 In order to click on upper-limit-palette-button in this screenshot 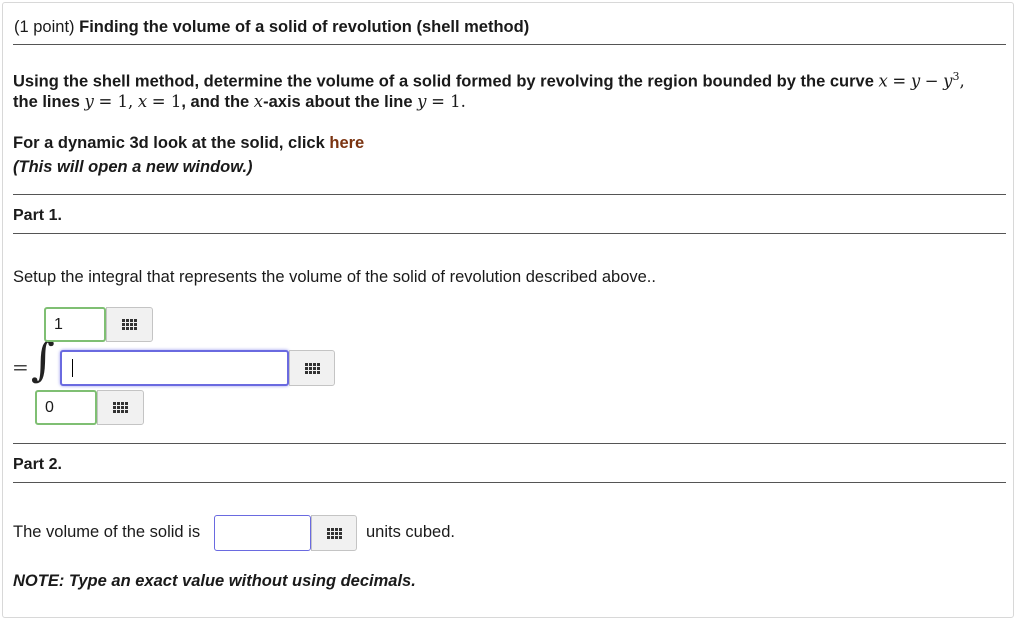, I will do `click(129, 324)`.